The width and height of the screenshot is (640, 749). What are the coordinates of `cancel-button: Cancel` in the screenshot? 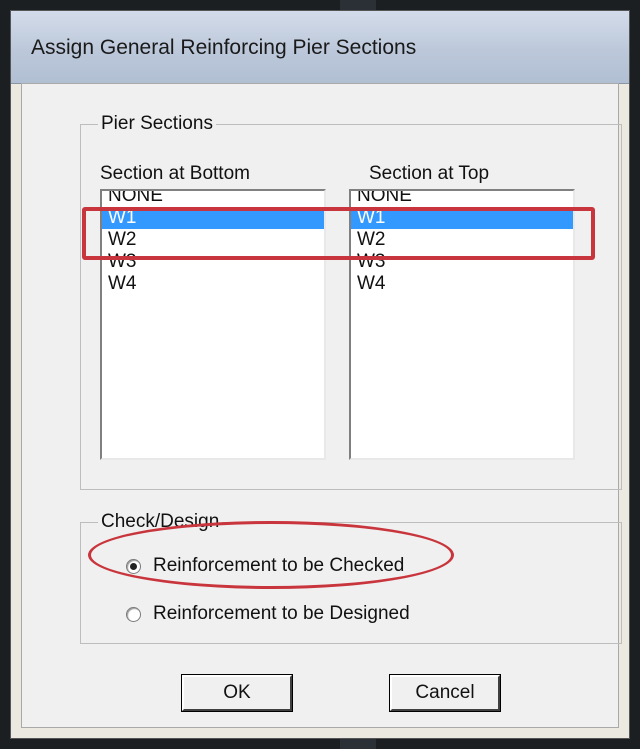 It's located at (445, 693).